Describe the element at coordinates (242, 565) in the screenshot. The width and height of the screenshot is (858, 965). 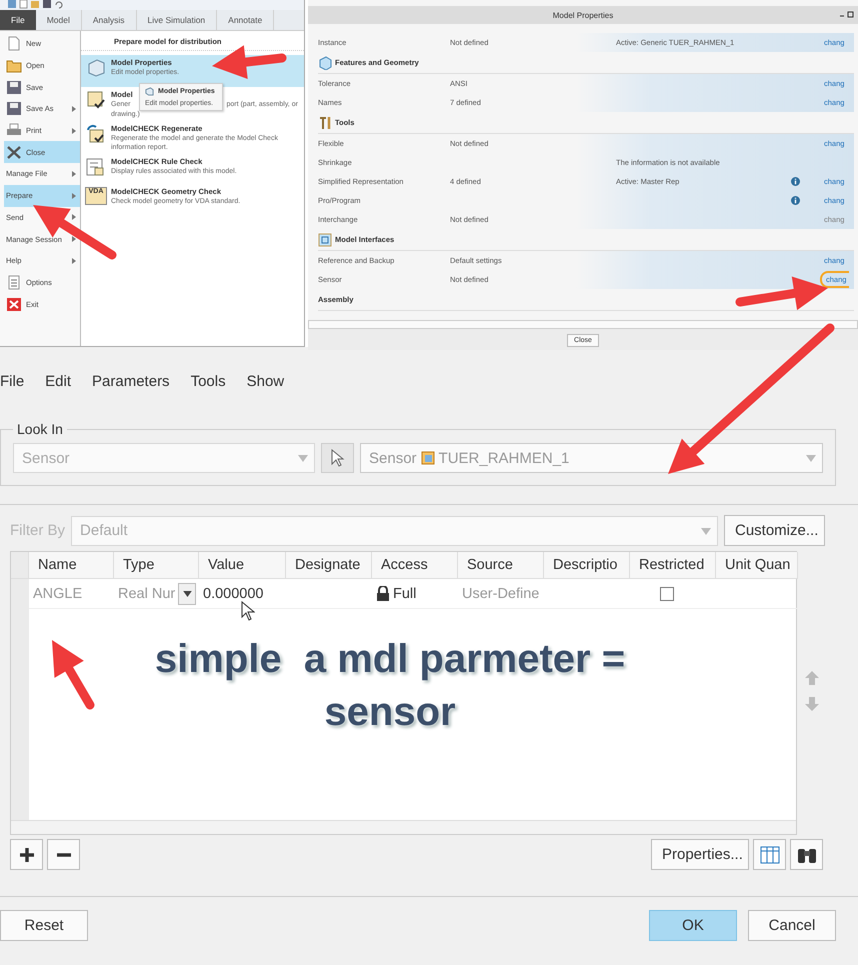
I see `column-header: Value` at that location.